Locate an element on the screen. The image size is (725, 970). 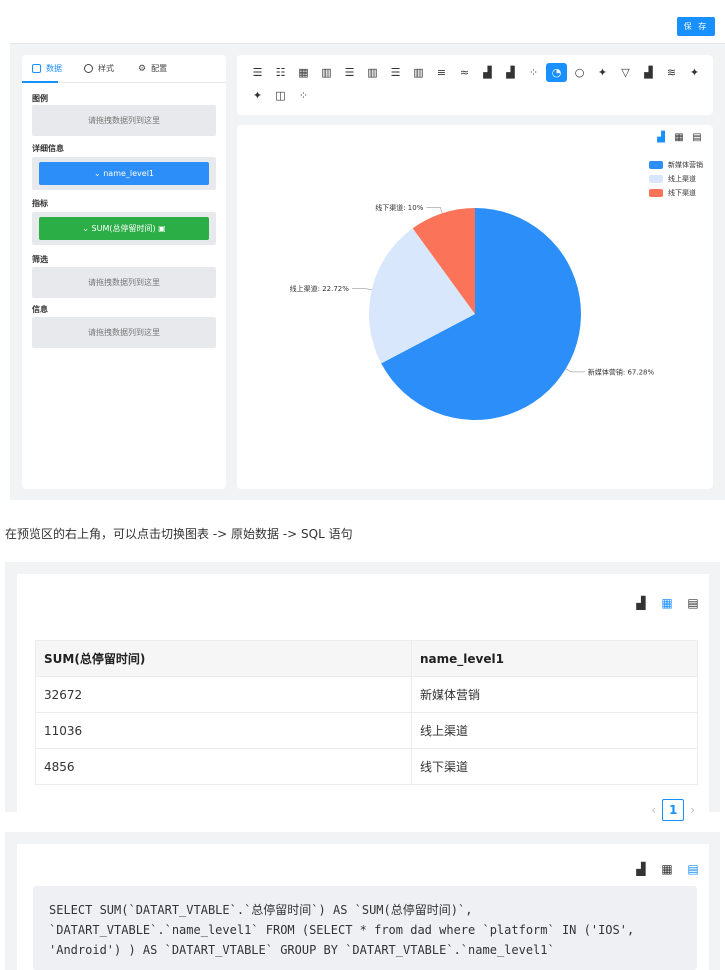
bar-line-icon: ▟ is located at coordinates (648, 72).